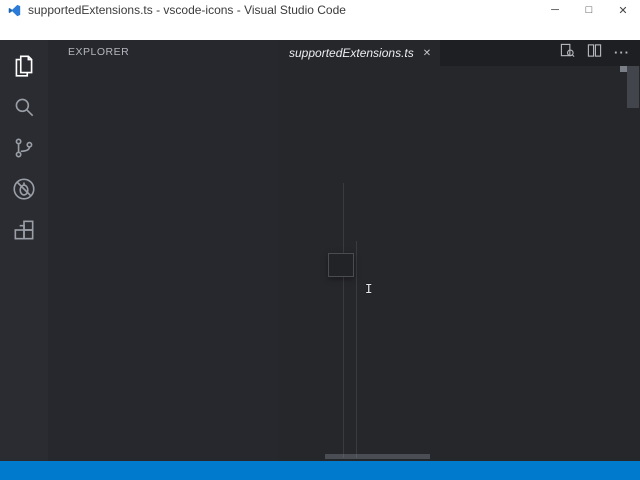 Image resolution: width=640 pixels, height=480 pixels. I want to click on window-controls: ─ □ ✕, so click(589, 10).